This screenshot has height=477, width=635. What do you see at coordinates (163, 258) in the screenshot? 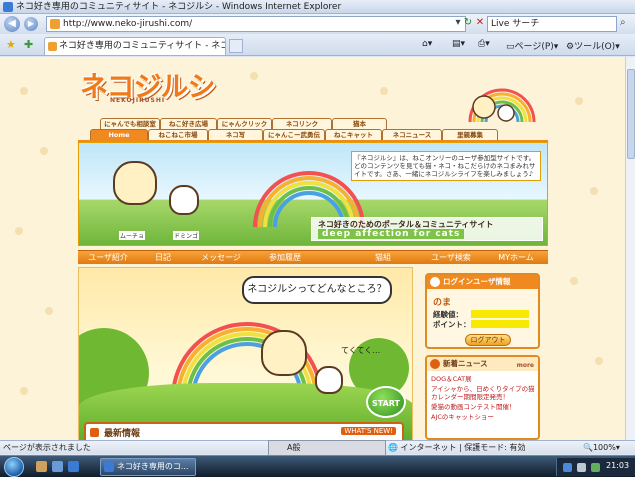
I see `menu-diary: 日記` at bounding box center [163, 258].